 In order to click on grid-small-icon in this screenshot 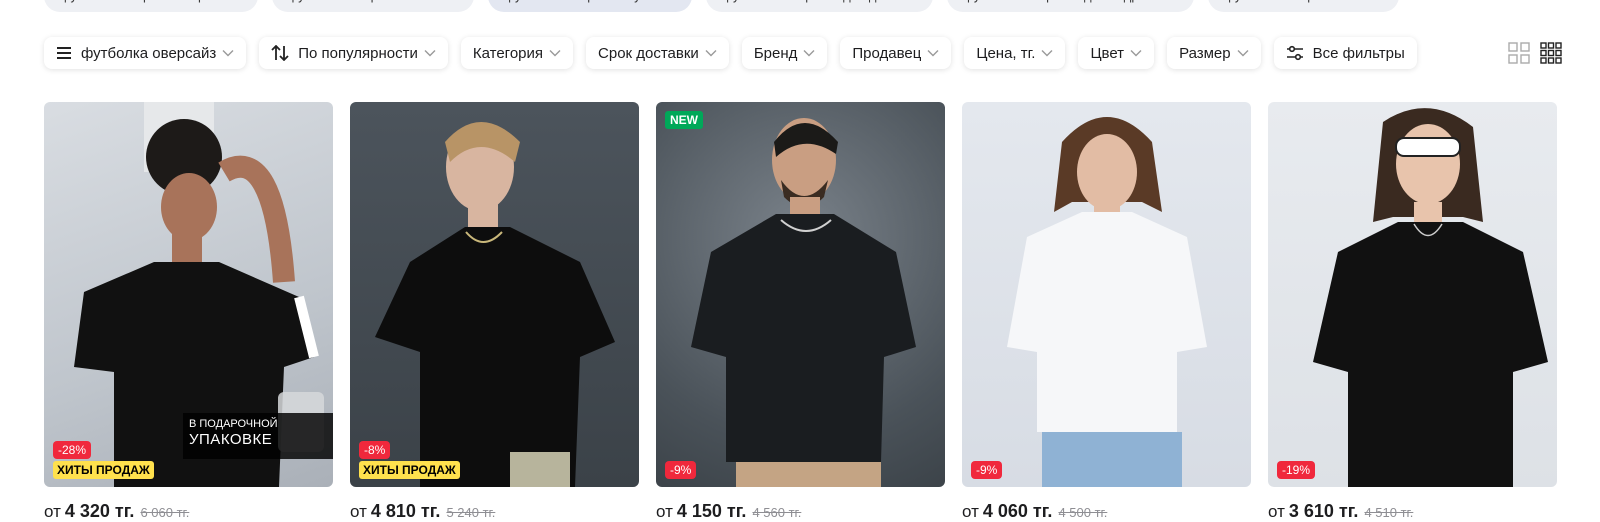, I will do `click(1551, 55)`.